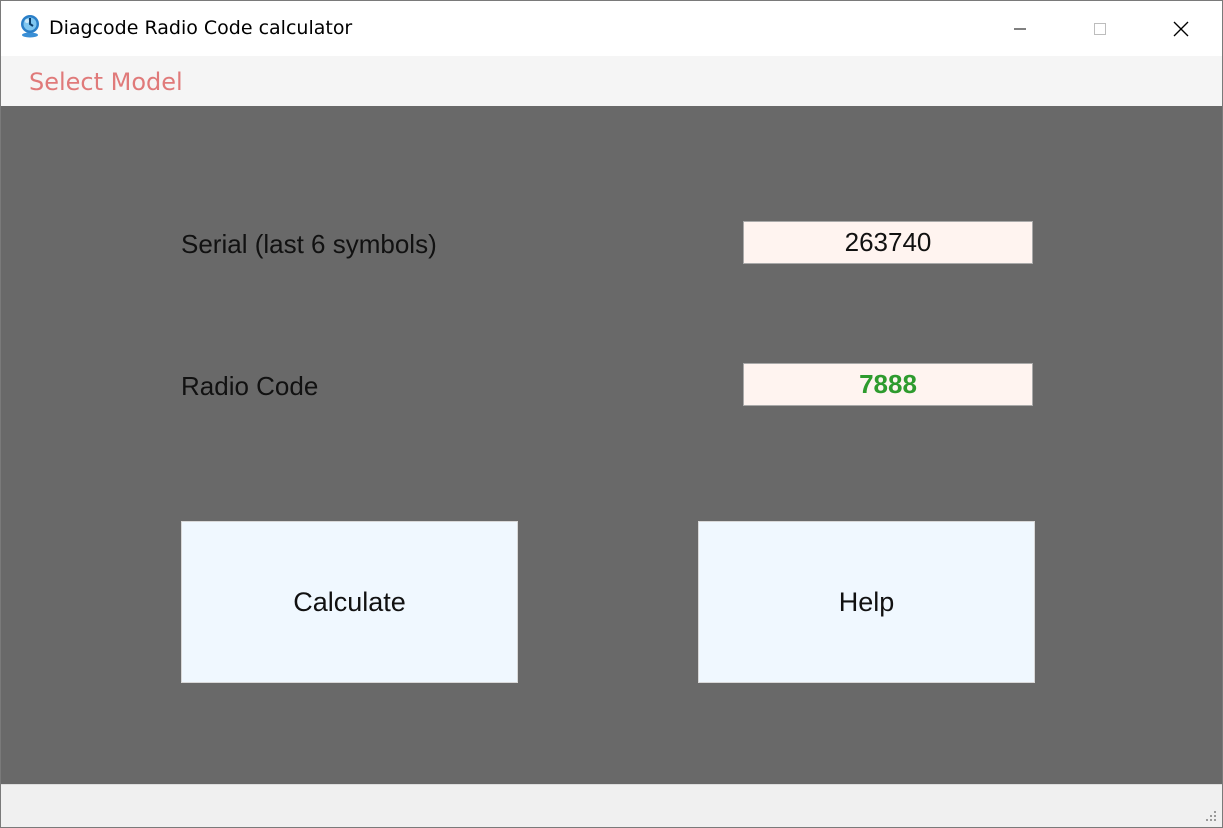 This screenshot has height=828, width=1223. Describe the element at coordinates (250, 386) in the screenshot. I see `radio-code-label: Radio Code` at that location.